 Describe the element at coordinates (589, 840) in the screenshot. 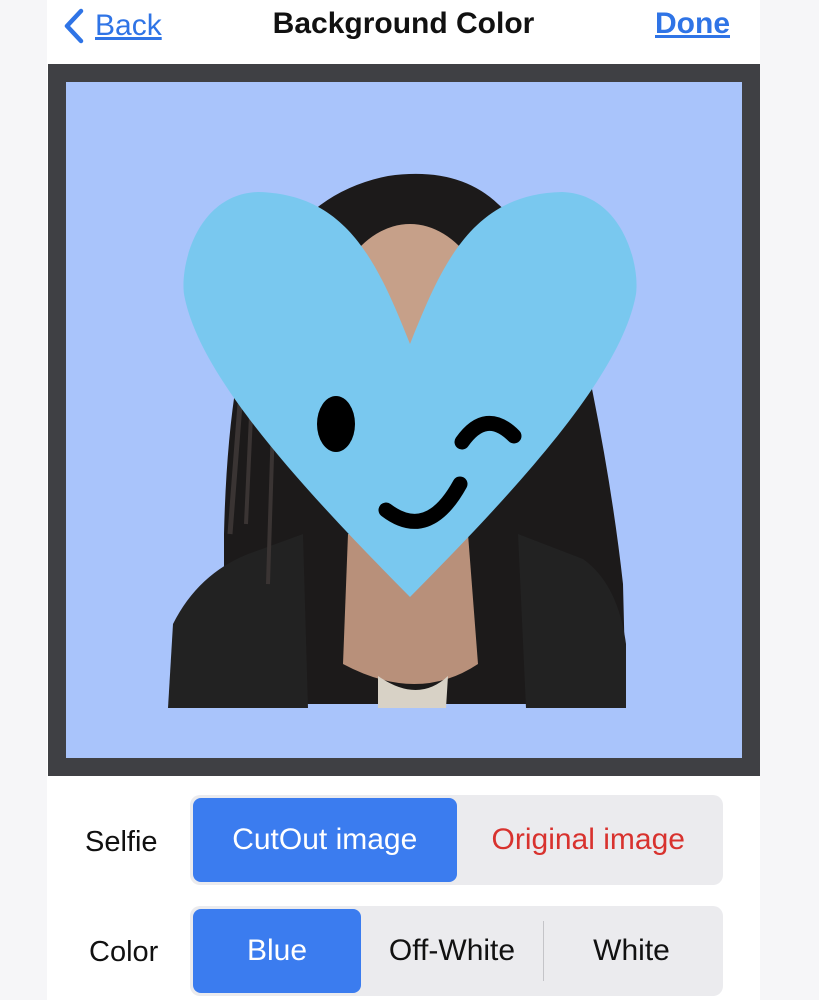

I see `segment-original-image: Original image` at that location.